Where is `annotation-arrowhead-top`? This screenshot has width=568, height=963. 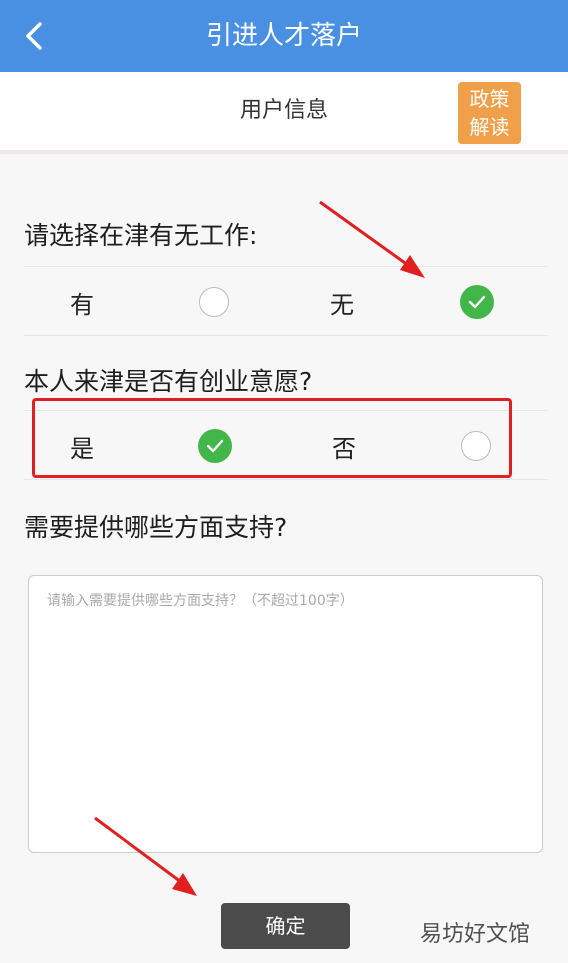
annotation-arrowhead-top is located at coordinates (412, 266).